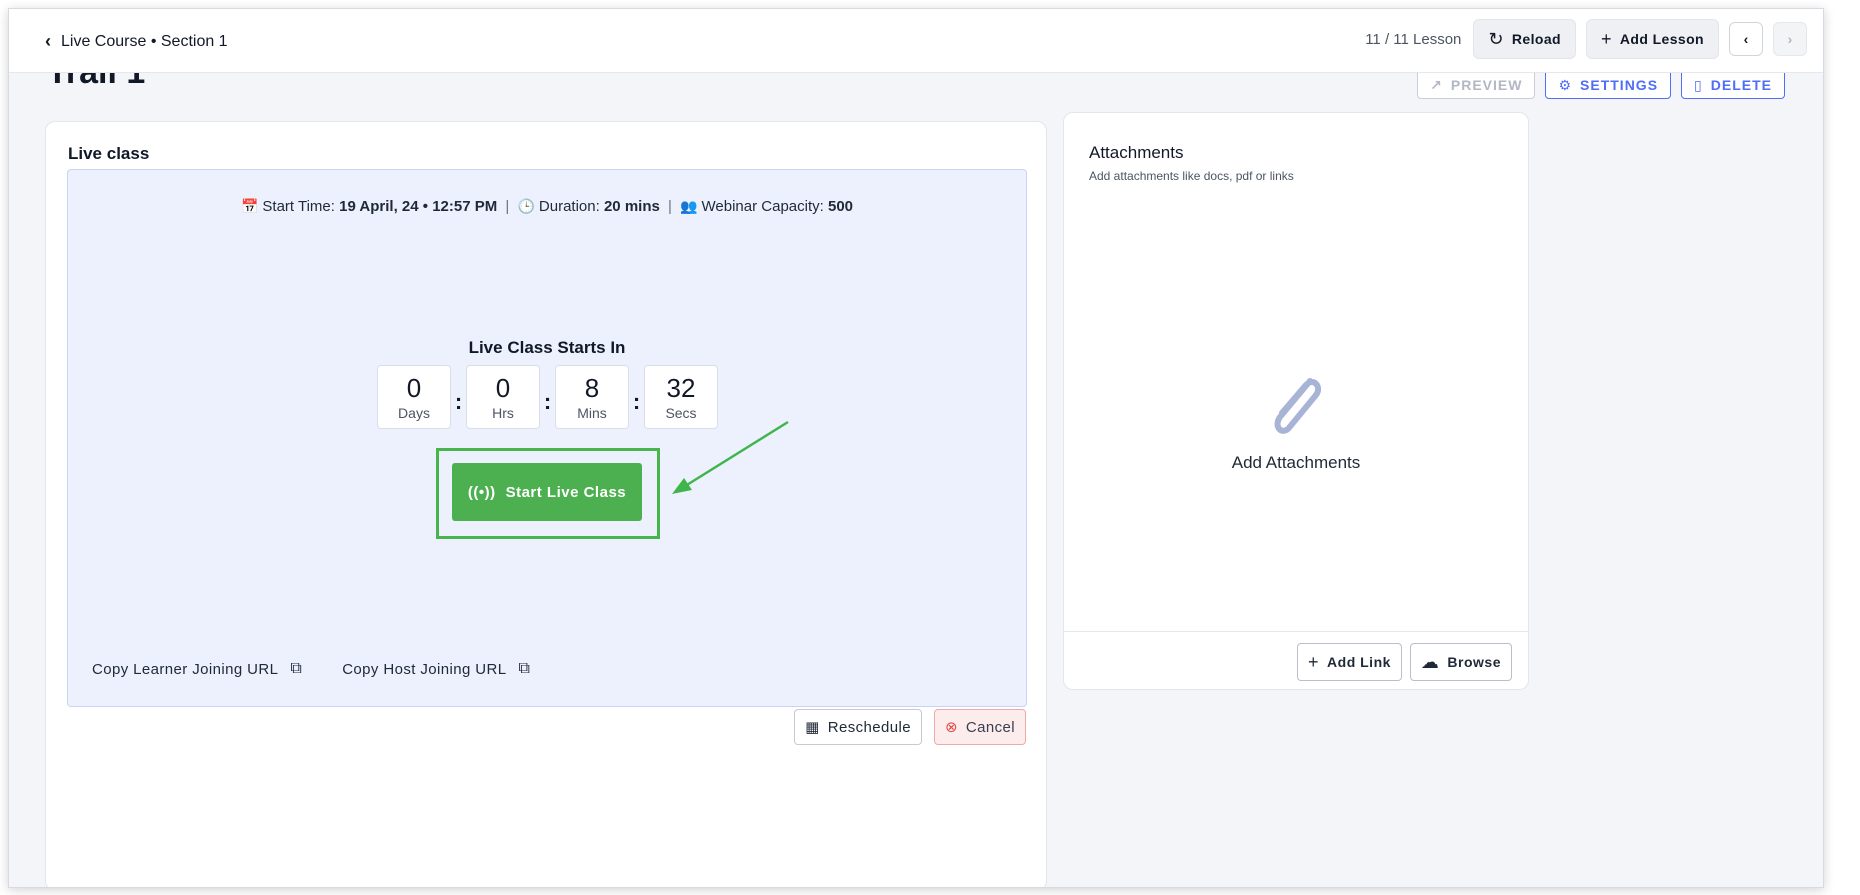 This screenshot has height=895, width=1860. I want to click on gear-icon: ⚙, so click(1565, 84).